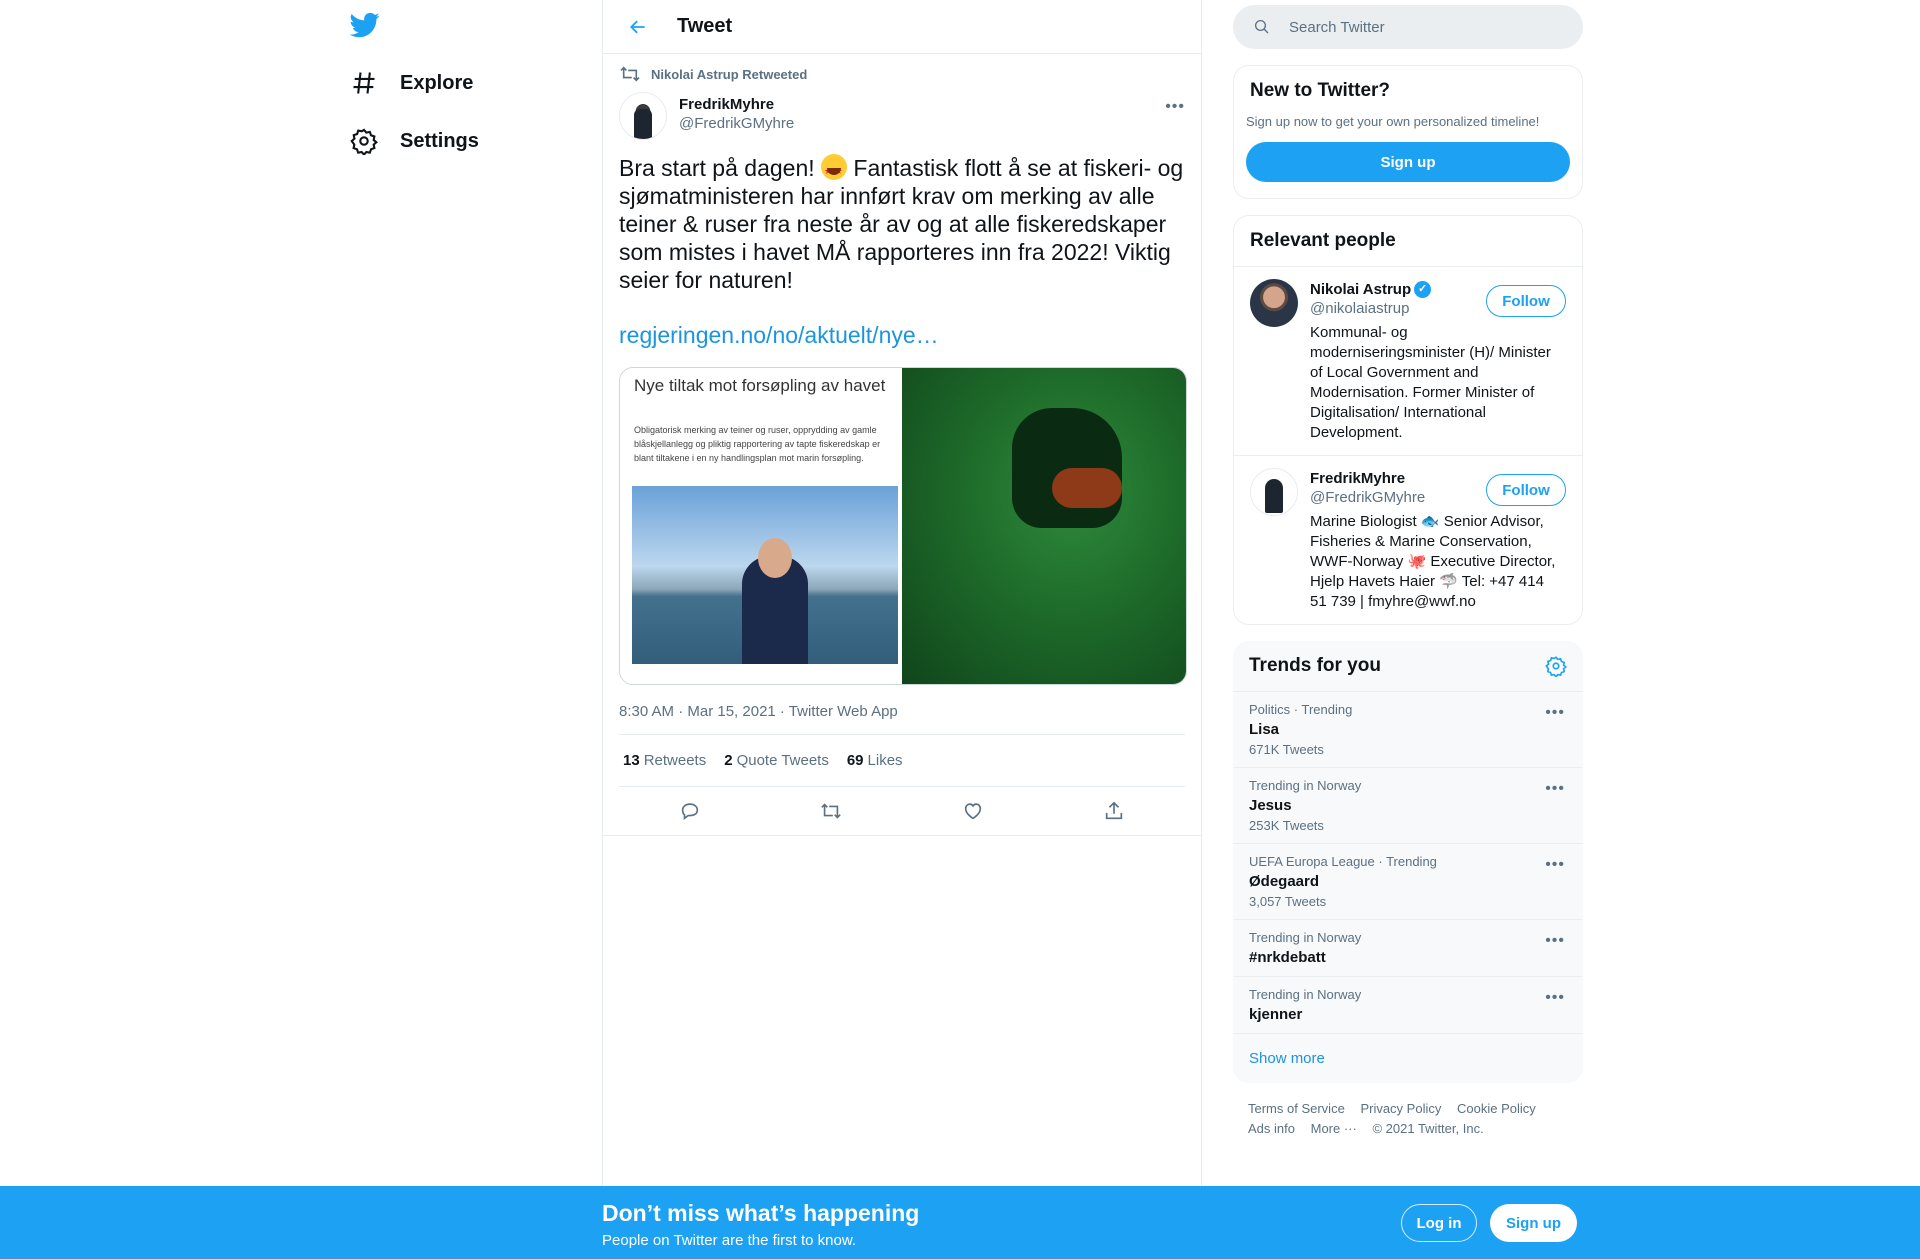 This screenshot has width=1920, height=1259. I want to click on person-name-text: Nikolai Astrup, so click(1361, 289).